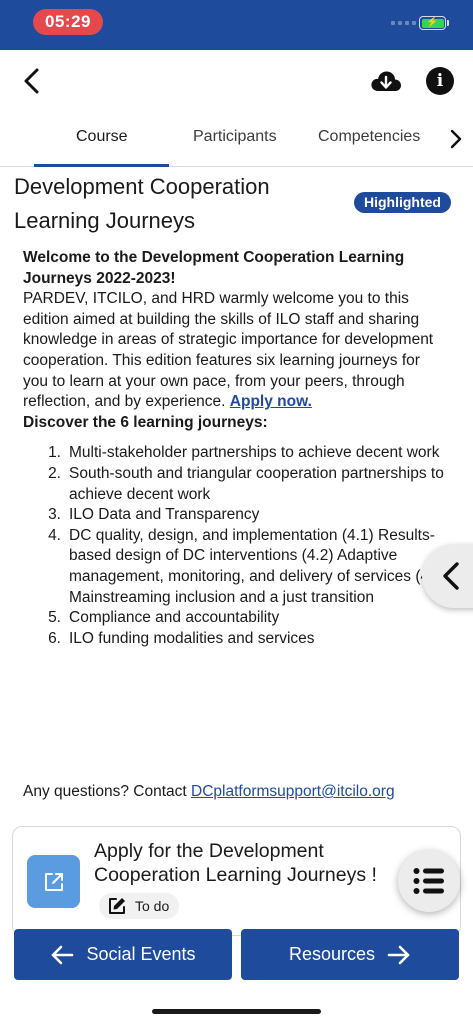 This screenshot has width=473, height=1024. I want to click on cloud-download-icon, so click(386, 81).